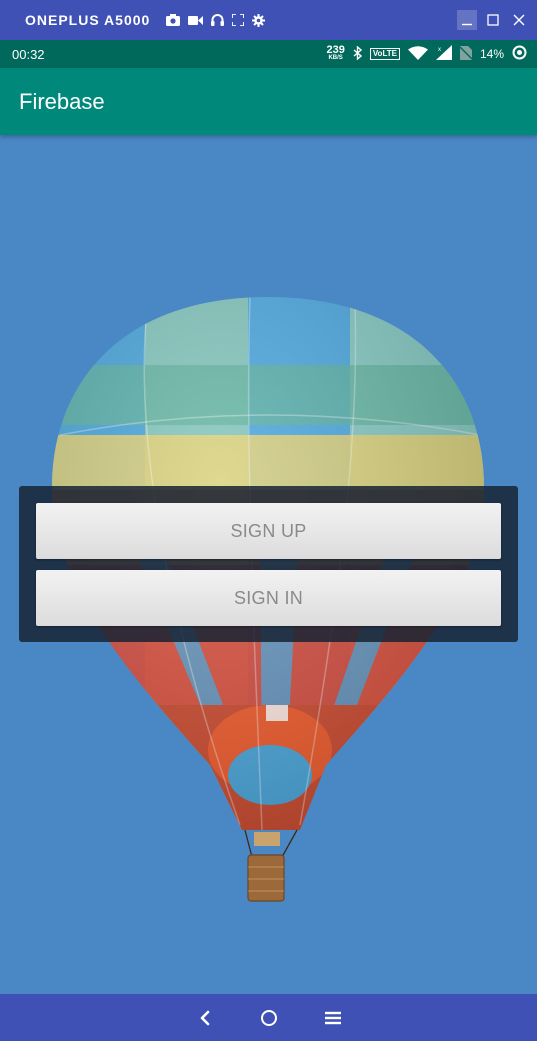 This screenshot has height=1041, width=537. I want to click on status-icons: 239 KB/S VoLTE x 14%, so click(426, 54).